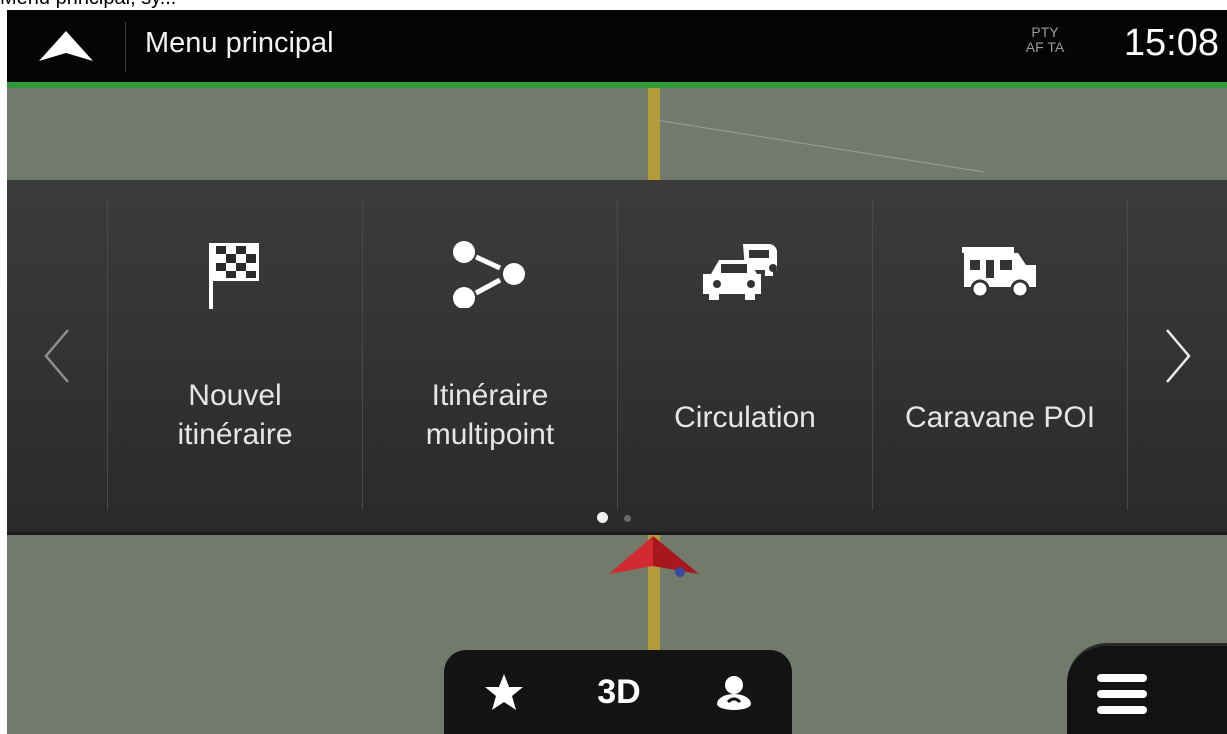 This screenshot has width=1227, height=734. I want to click on checkered-flag-icon, so click(235, 273).